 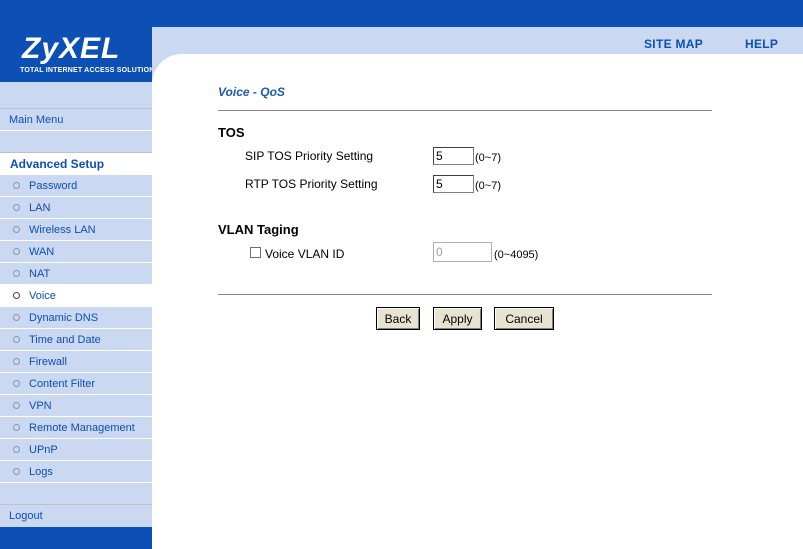 I want to click on sidebar-bottom-bar, so click(x=76, y=538).